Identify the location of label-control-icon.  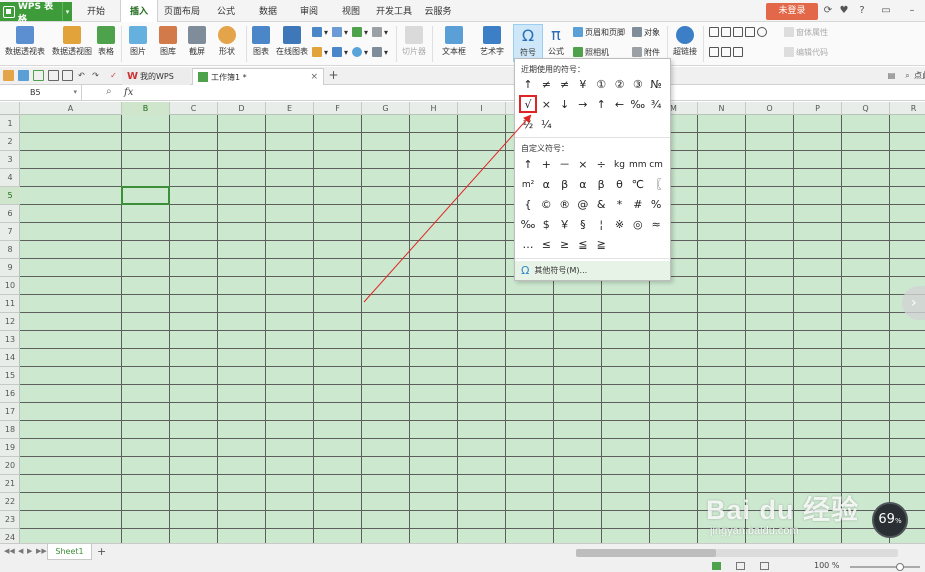
(714, 32).